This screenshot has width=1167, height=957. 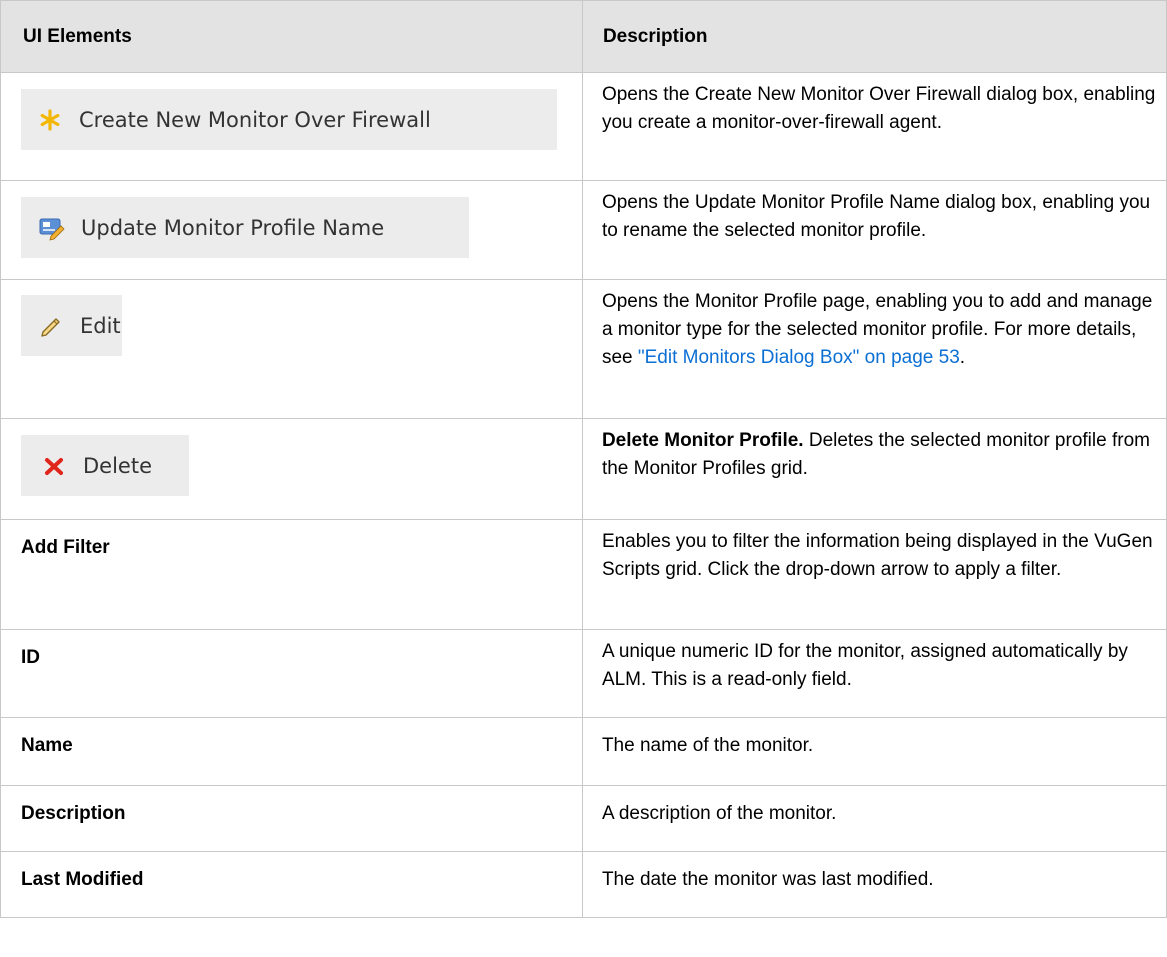 I want to click on create-new-monitor-over-firewall-button: Create New Monitor Over Firewall, so click(x=289, y=119).